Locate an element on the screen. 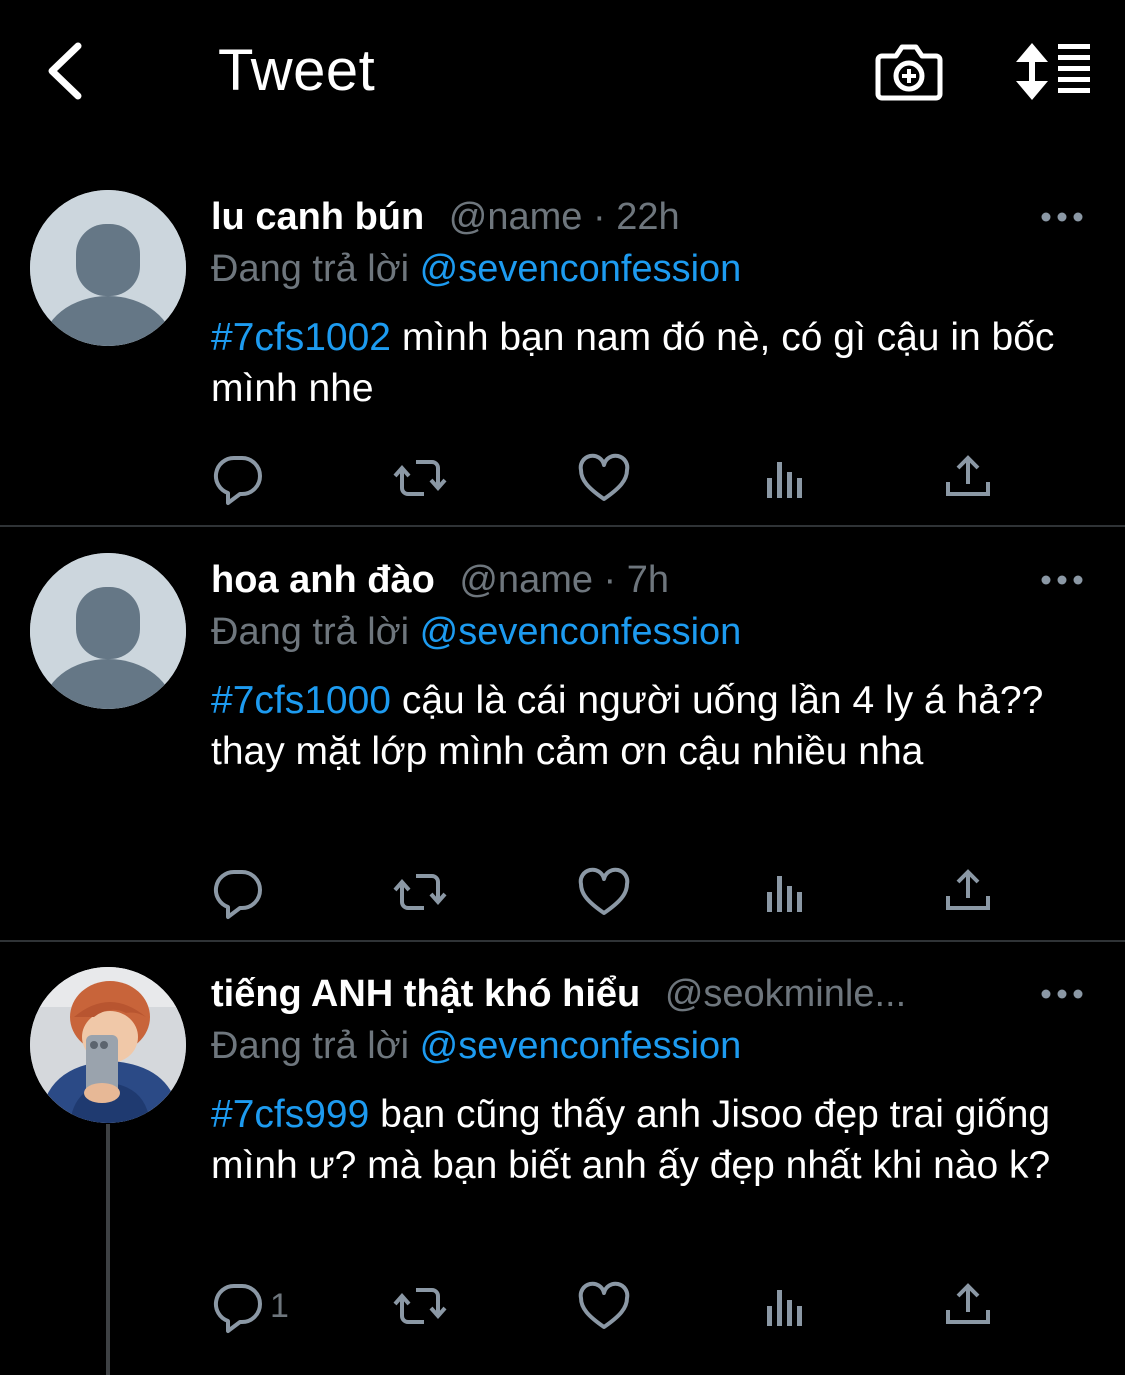 This screenshot has height=1375, width=1125. display-name: tiếng ANH thật khó hiểu is located at coordinates (425, 994).